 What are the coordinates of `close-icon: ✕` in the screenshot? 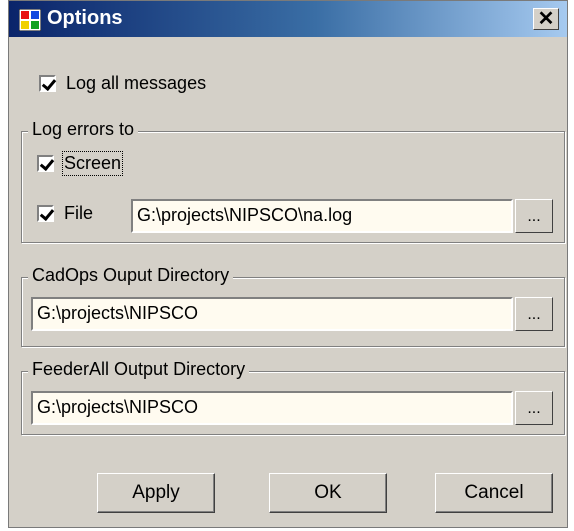 It's located at (546, 19).